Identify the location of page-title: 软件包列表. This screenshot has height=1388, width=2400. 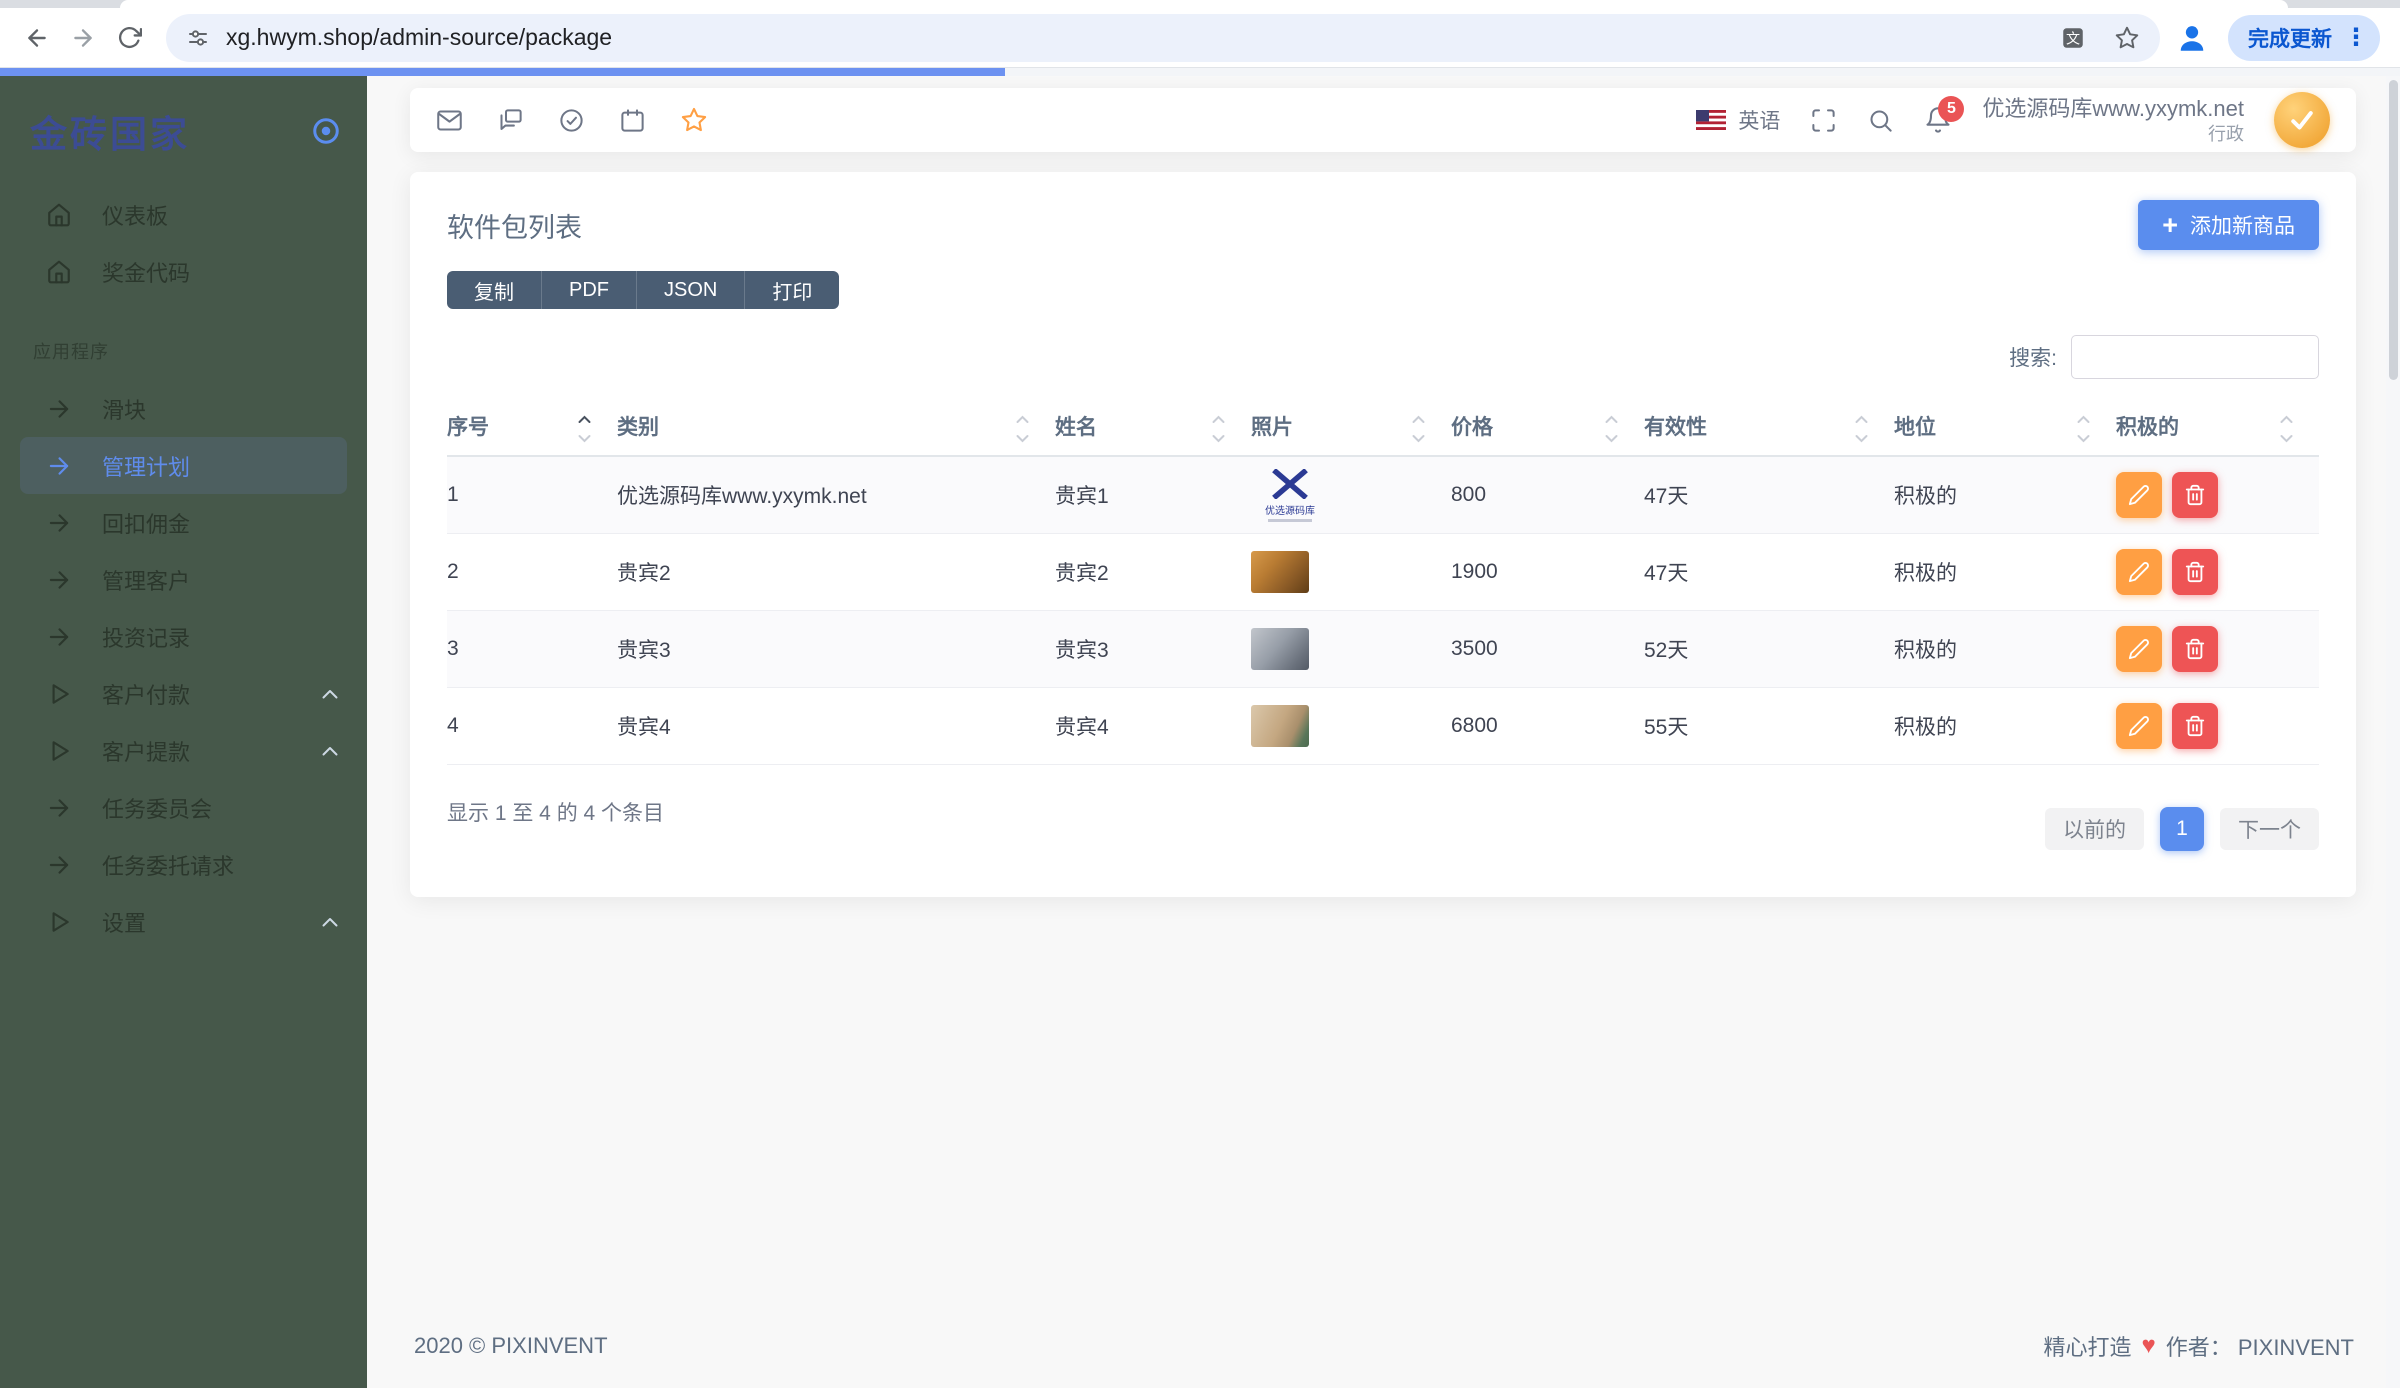
(514, 228).